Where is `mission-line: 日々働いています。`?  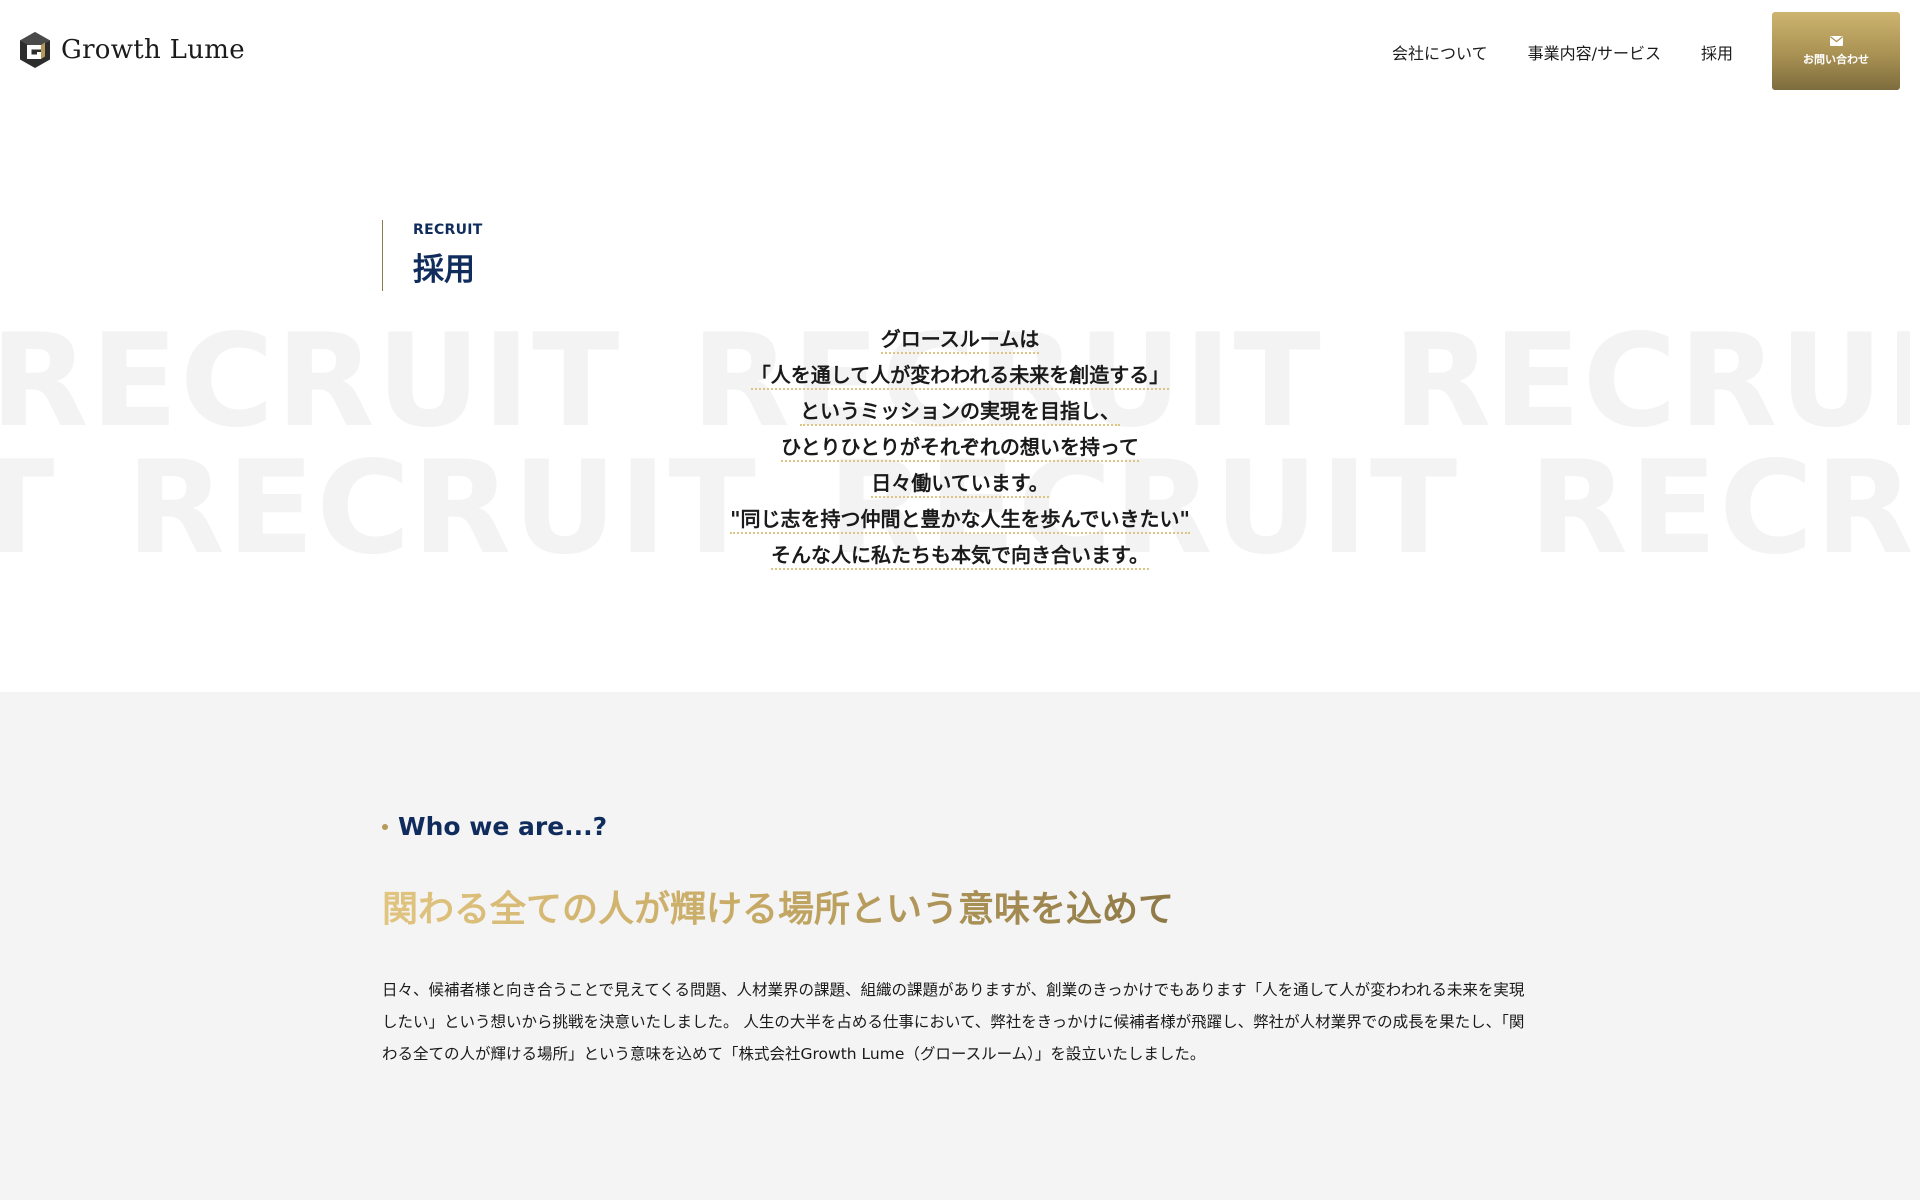 mission-line: 日々働いています。 is located at coordinates (960, 484).